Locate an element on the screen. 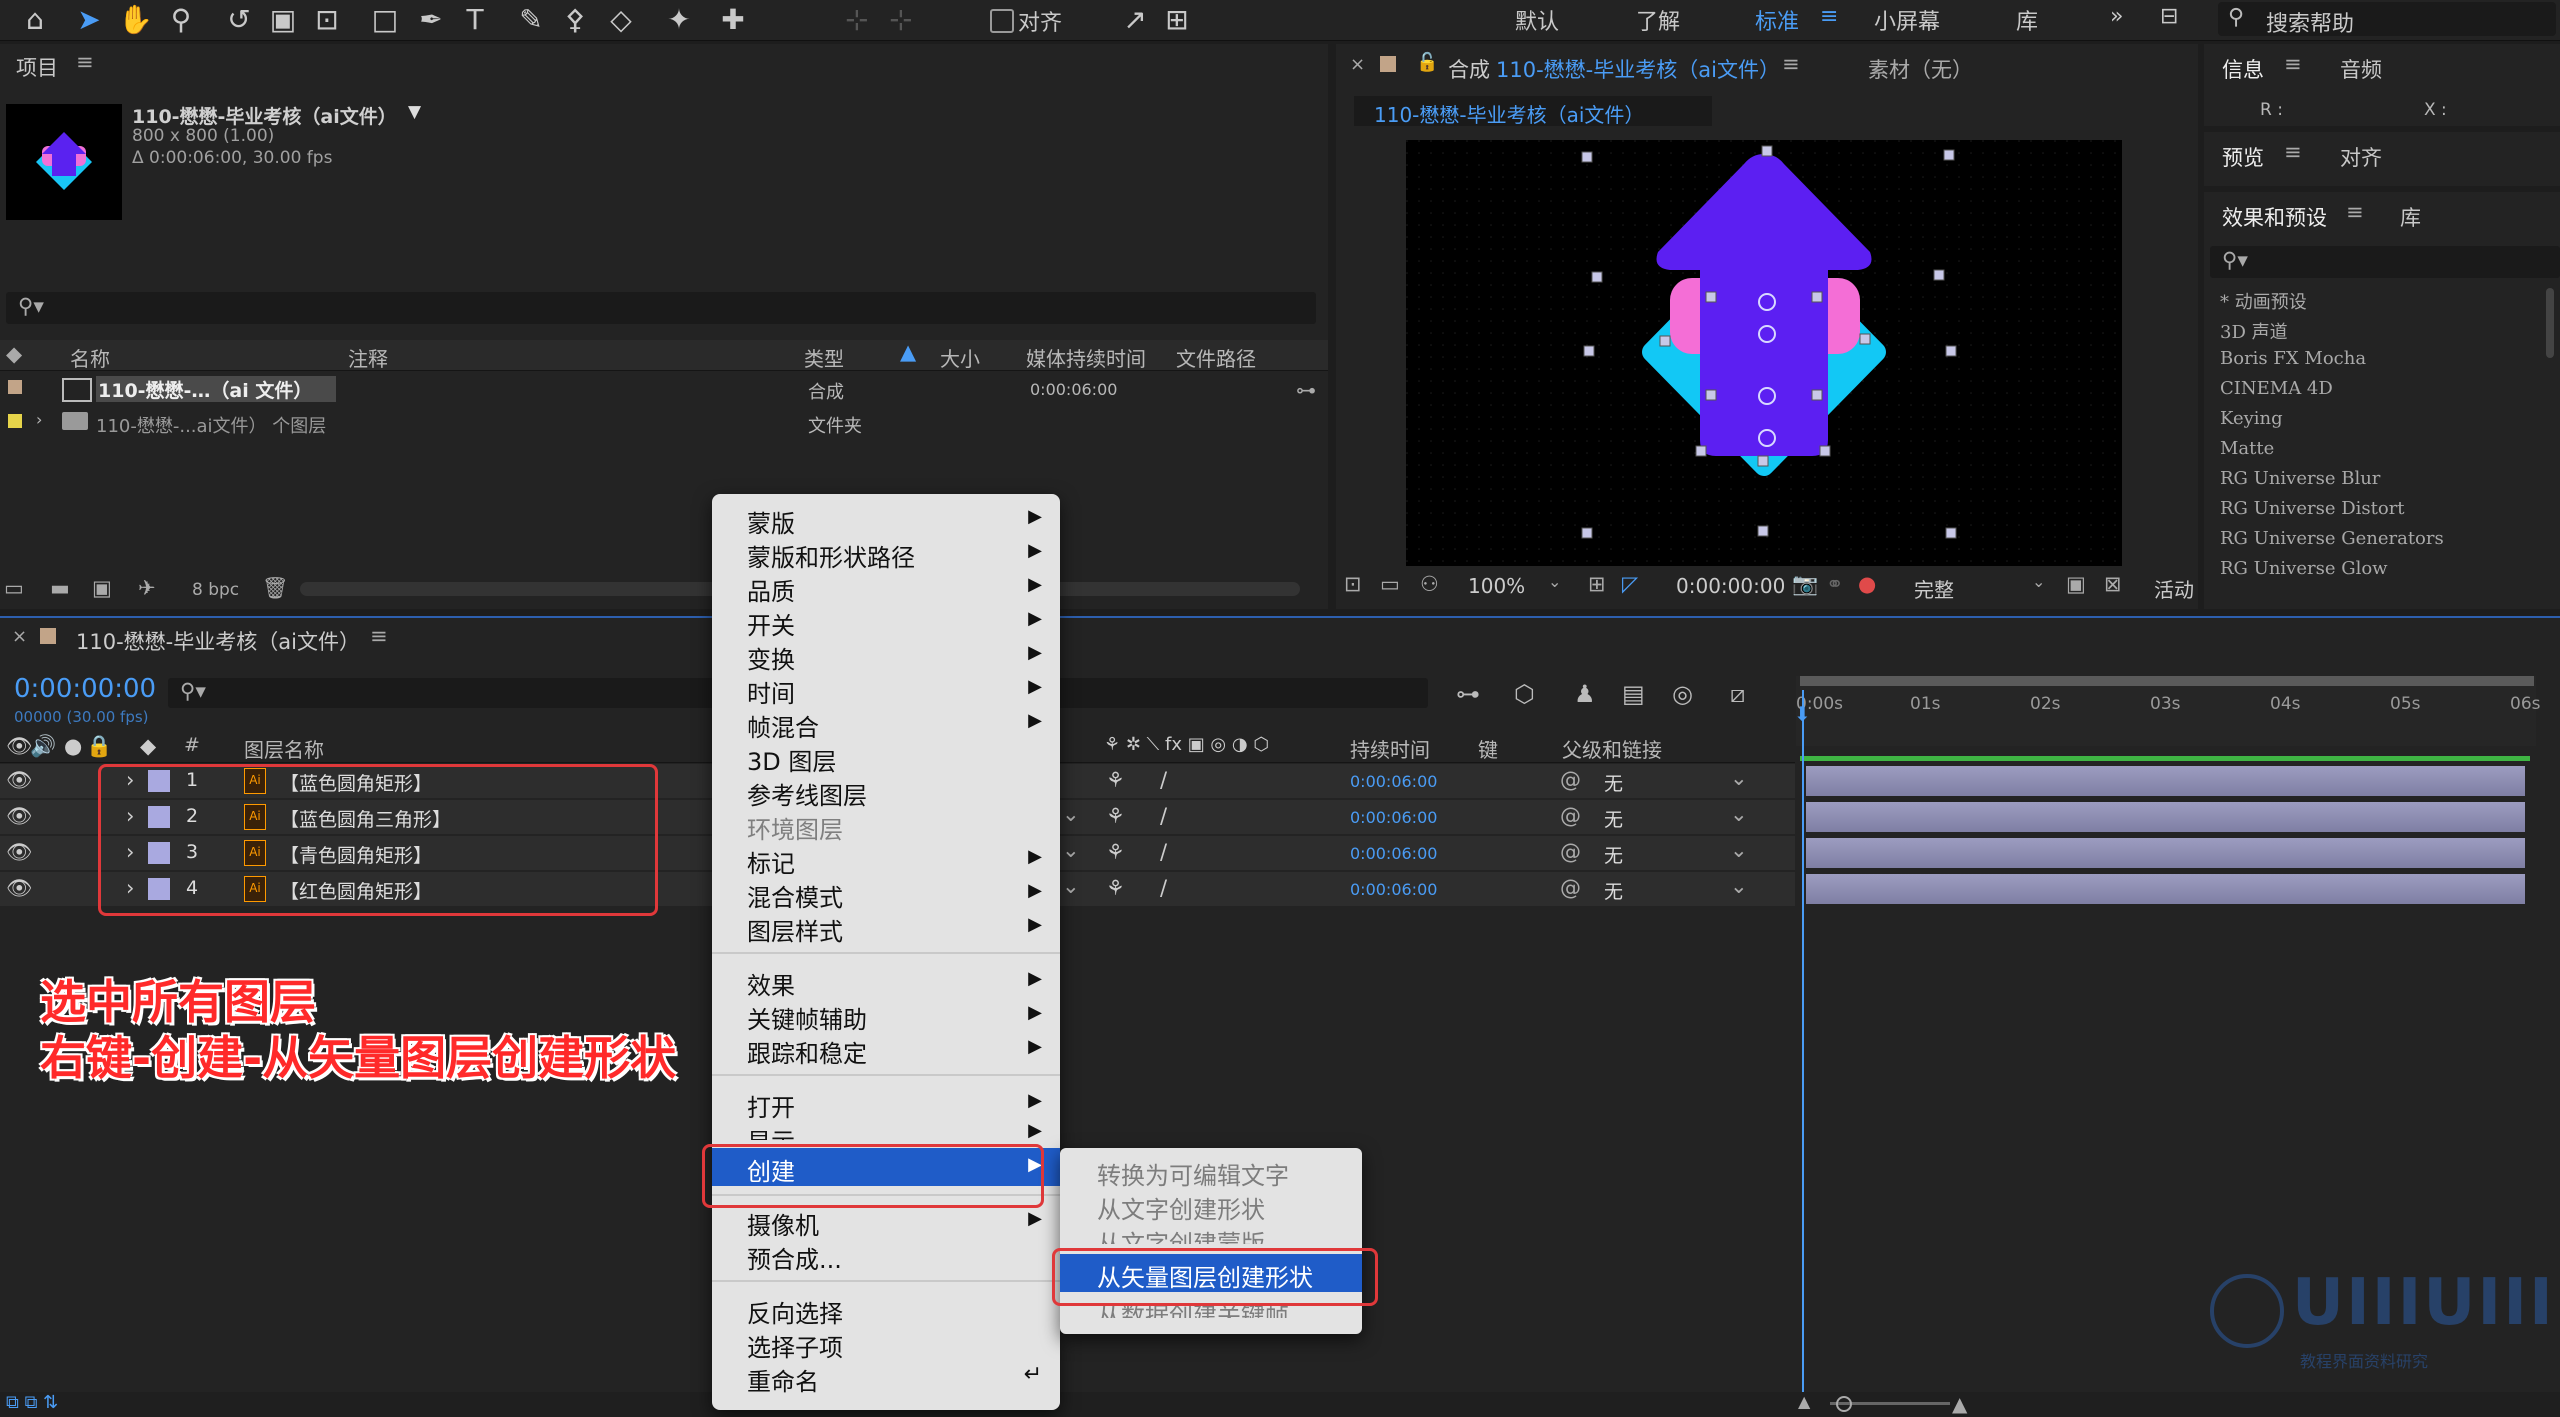  menu-item-guide-layer: 参考线图层 is located at coordinates (807, 793).